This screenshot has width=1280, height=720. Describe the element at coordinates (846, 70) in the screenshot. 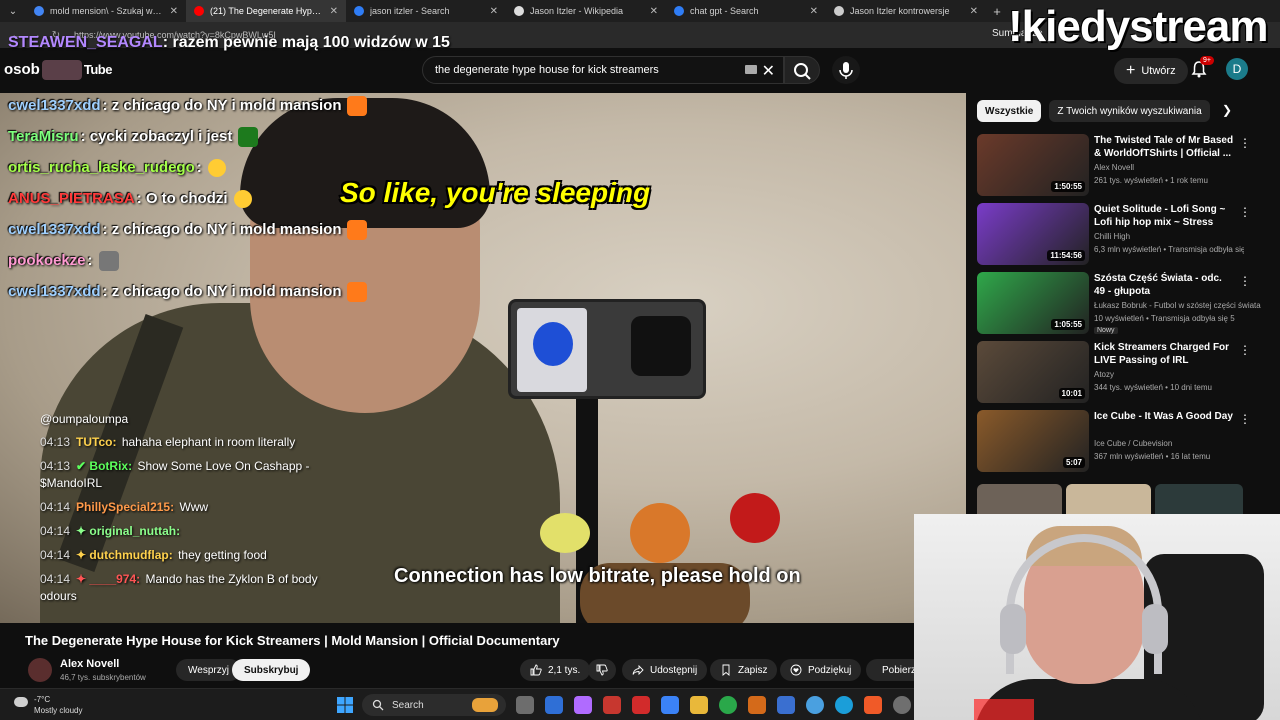

I see `voice-search-button` at that location.